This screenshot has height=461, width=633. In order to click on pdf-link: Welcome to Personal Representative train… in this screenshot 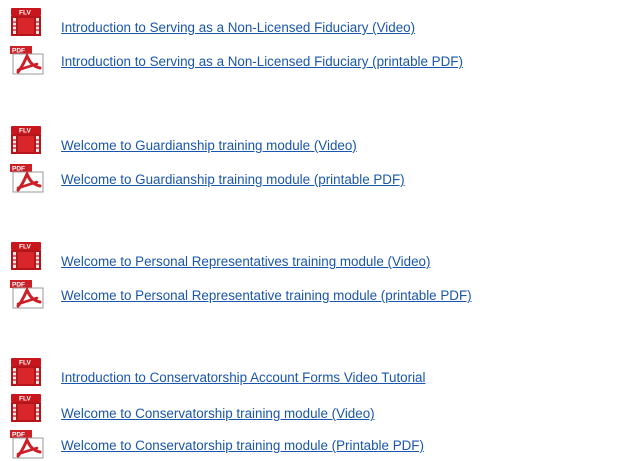, I will do `click(266, 296)`.